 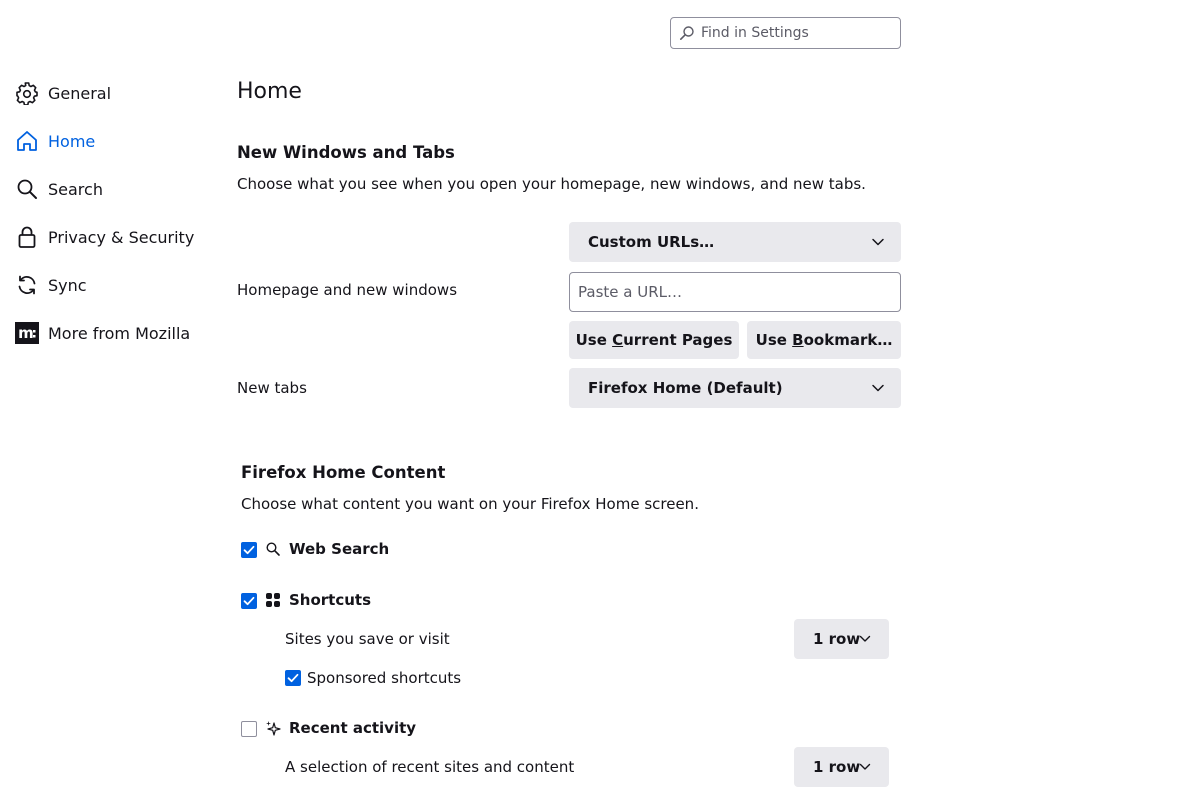 What do you see at coordinates (72, 141) in the screenshot?
I see `sidebar-item-label: Home` at bounding box center [72, 141].